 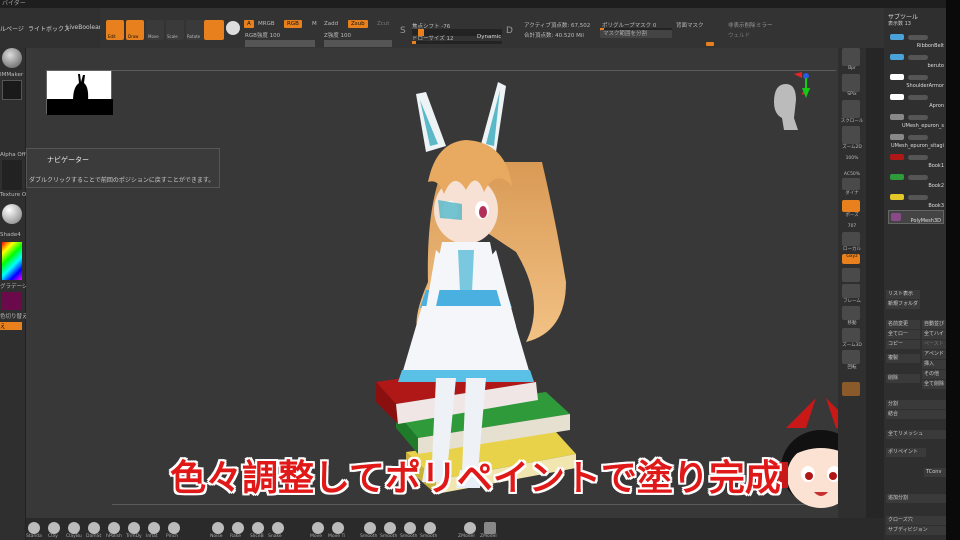 What do you see at coordinates (49, 28) in the screenshot?
I see `menu-item-lightbox: ライトボックス` at bounding box center [49, 28].